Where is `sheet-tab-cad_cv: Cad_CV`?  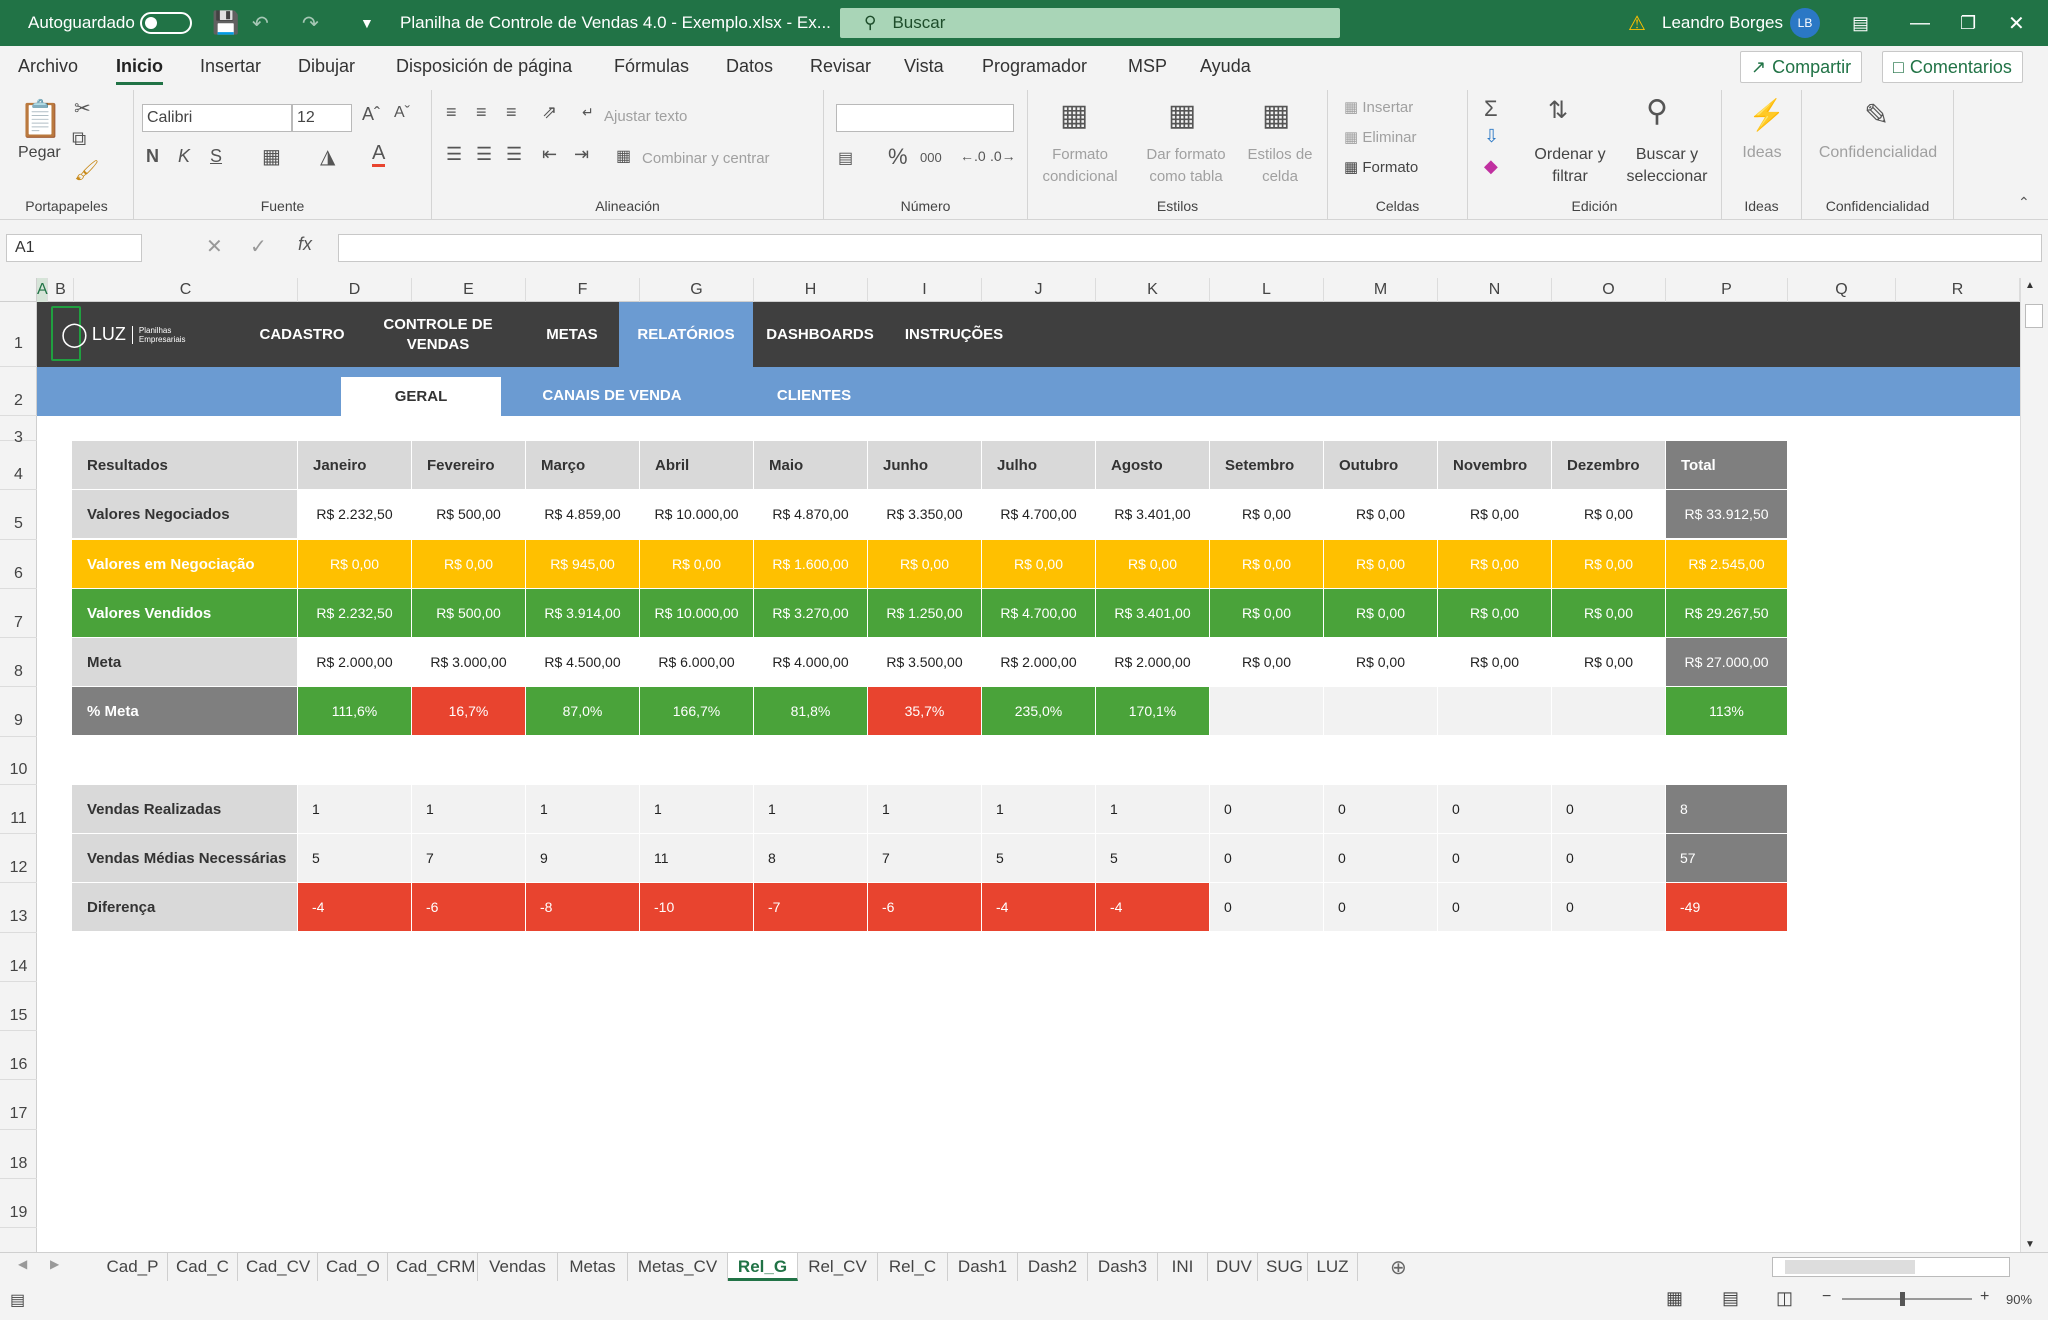
sheet-tab-cad_cv: Cad_CV is located at coordinates (278, 1267).